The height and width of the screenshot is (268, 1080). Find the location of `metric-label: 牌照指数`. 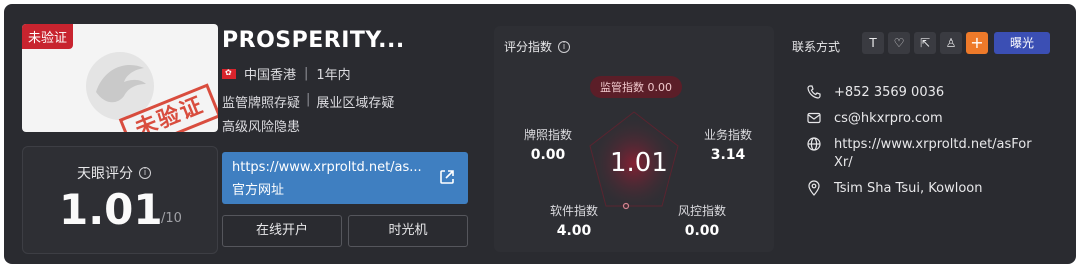

metric-label: 牌照指数 is located at coordinates (548, 135).